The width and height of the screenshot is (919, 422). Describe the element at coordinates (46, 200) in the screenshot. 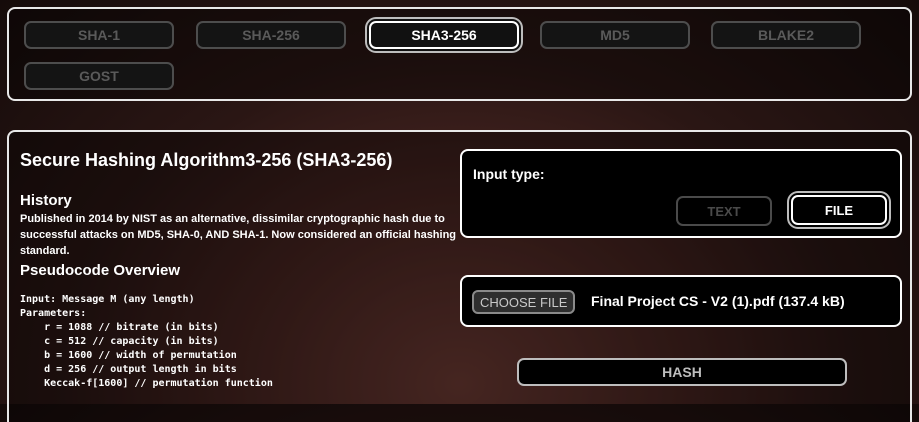

I see `history-heading: History` at that location.